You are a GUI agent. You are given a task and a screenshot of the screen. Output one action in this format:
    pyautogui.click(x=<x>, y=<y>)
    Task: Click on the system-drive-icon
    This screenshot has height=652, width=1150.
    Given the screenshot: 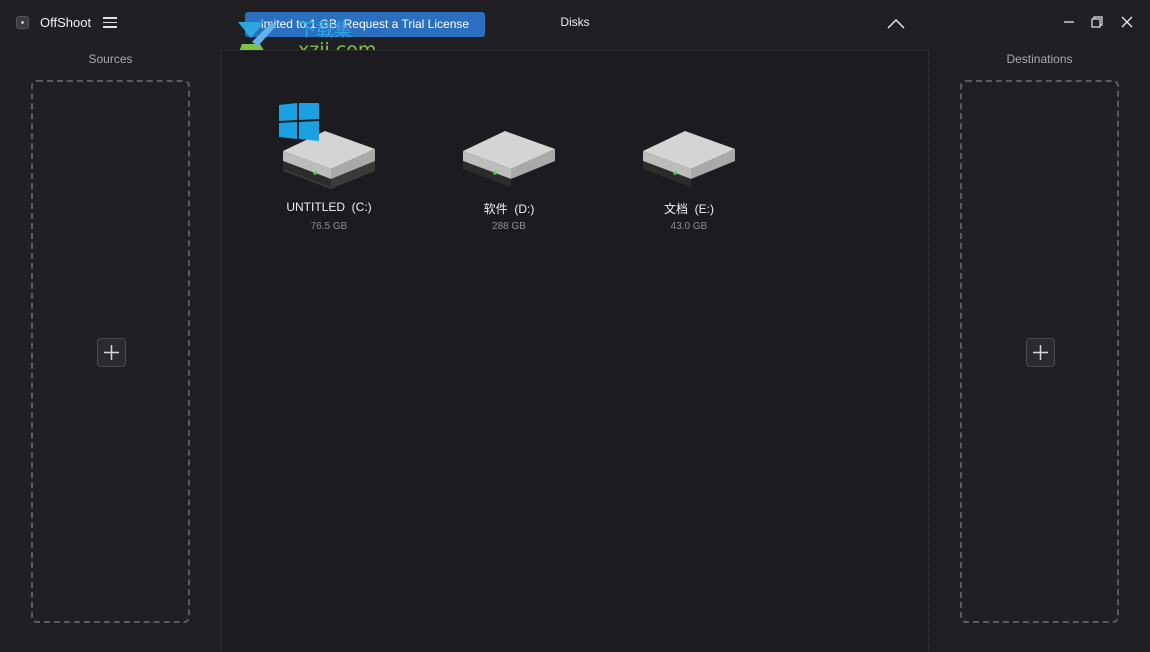 What is the action you would take?
    pyautogui.click(x=327, y=146)
    